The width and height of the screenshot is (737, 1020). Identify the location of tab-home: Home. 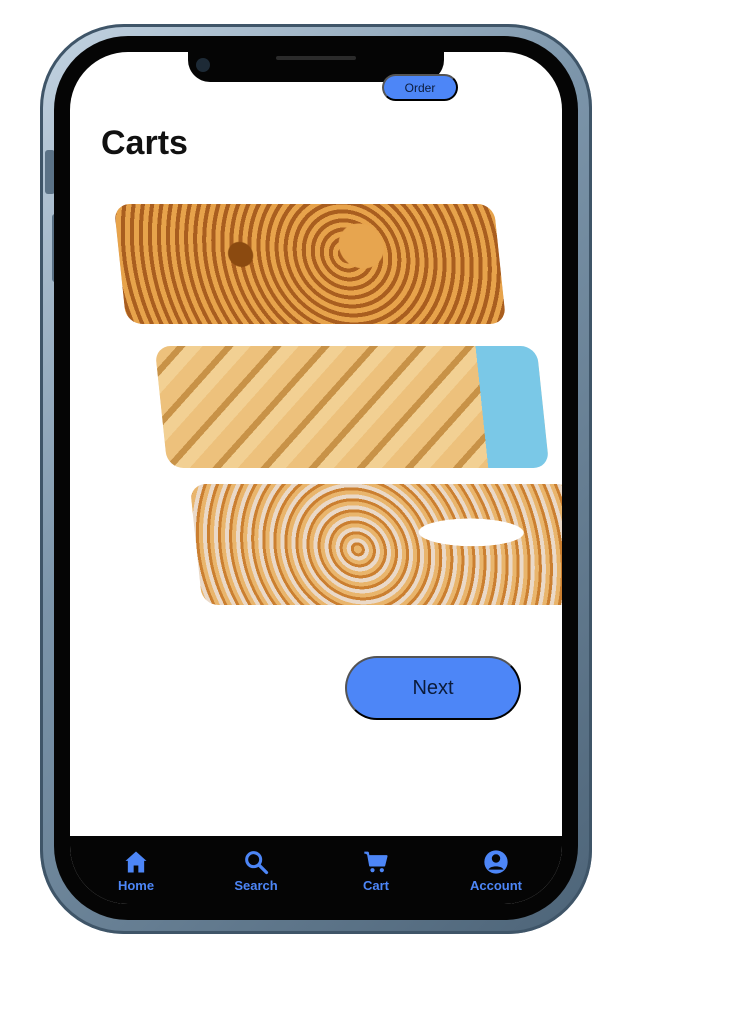
(136, 870).